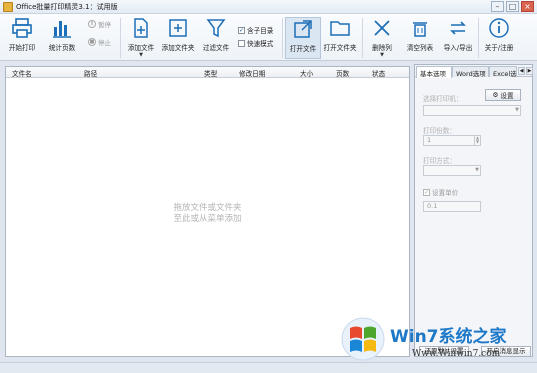 The width and height of the screenshot is (537, 373). I want to click on column-header: 大小, so click(306, 73).